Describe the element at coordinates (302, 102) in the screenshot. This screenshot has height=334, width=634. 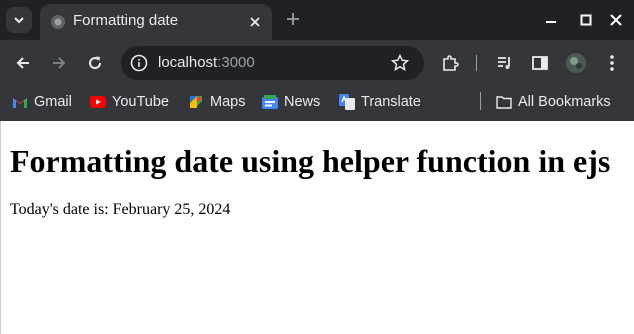
I see `bookmark-label: News` at that location.